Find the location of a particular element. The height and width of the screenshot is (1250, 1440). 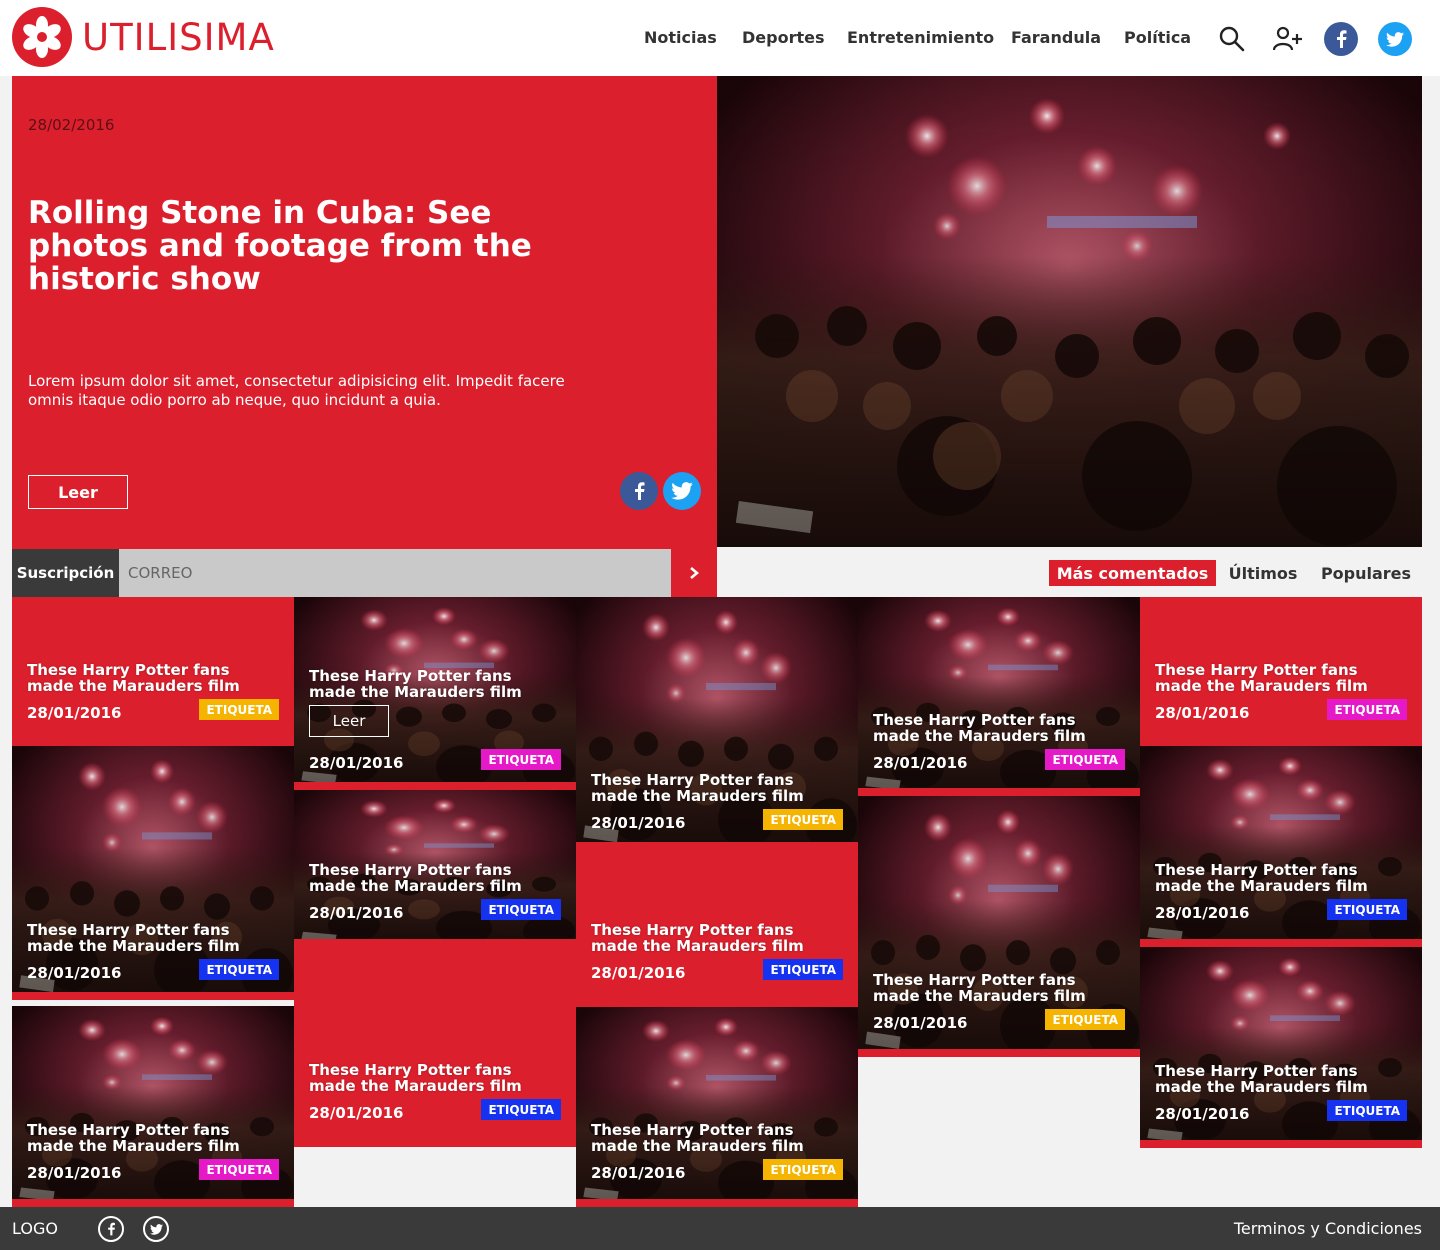

tab-populares: Populares is located at coordinates (1366, 573).